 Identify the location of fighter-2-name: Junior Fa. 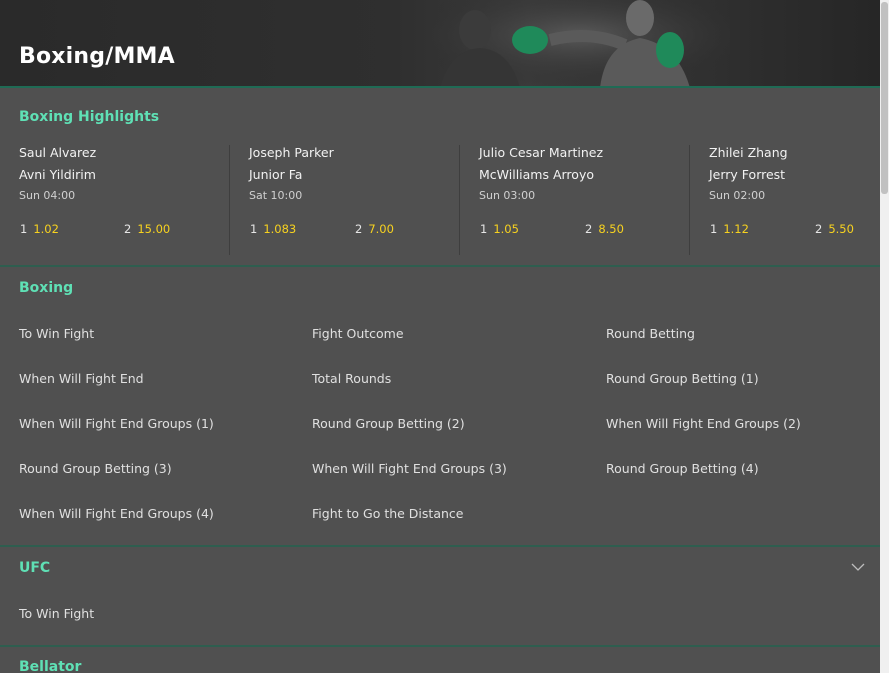
(276, 174).